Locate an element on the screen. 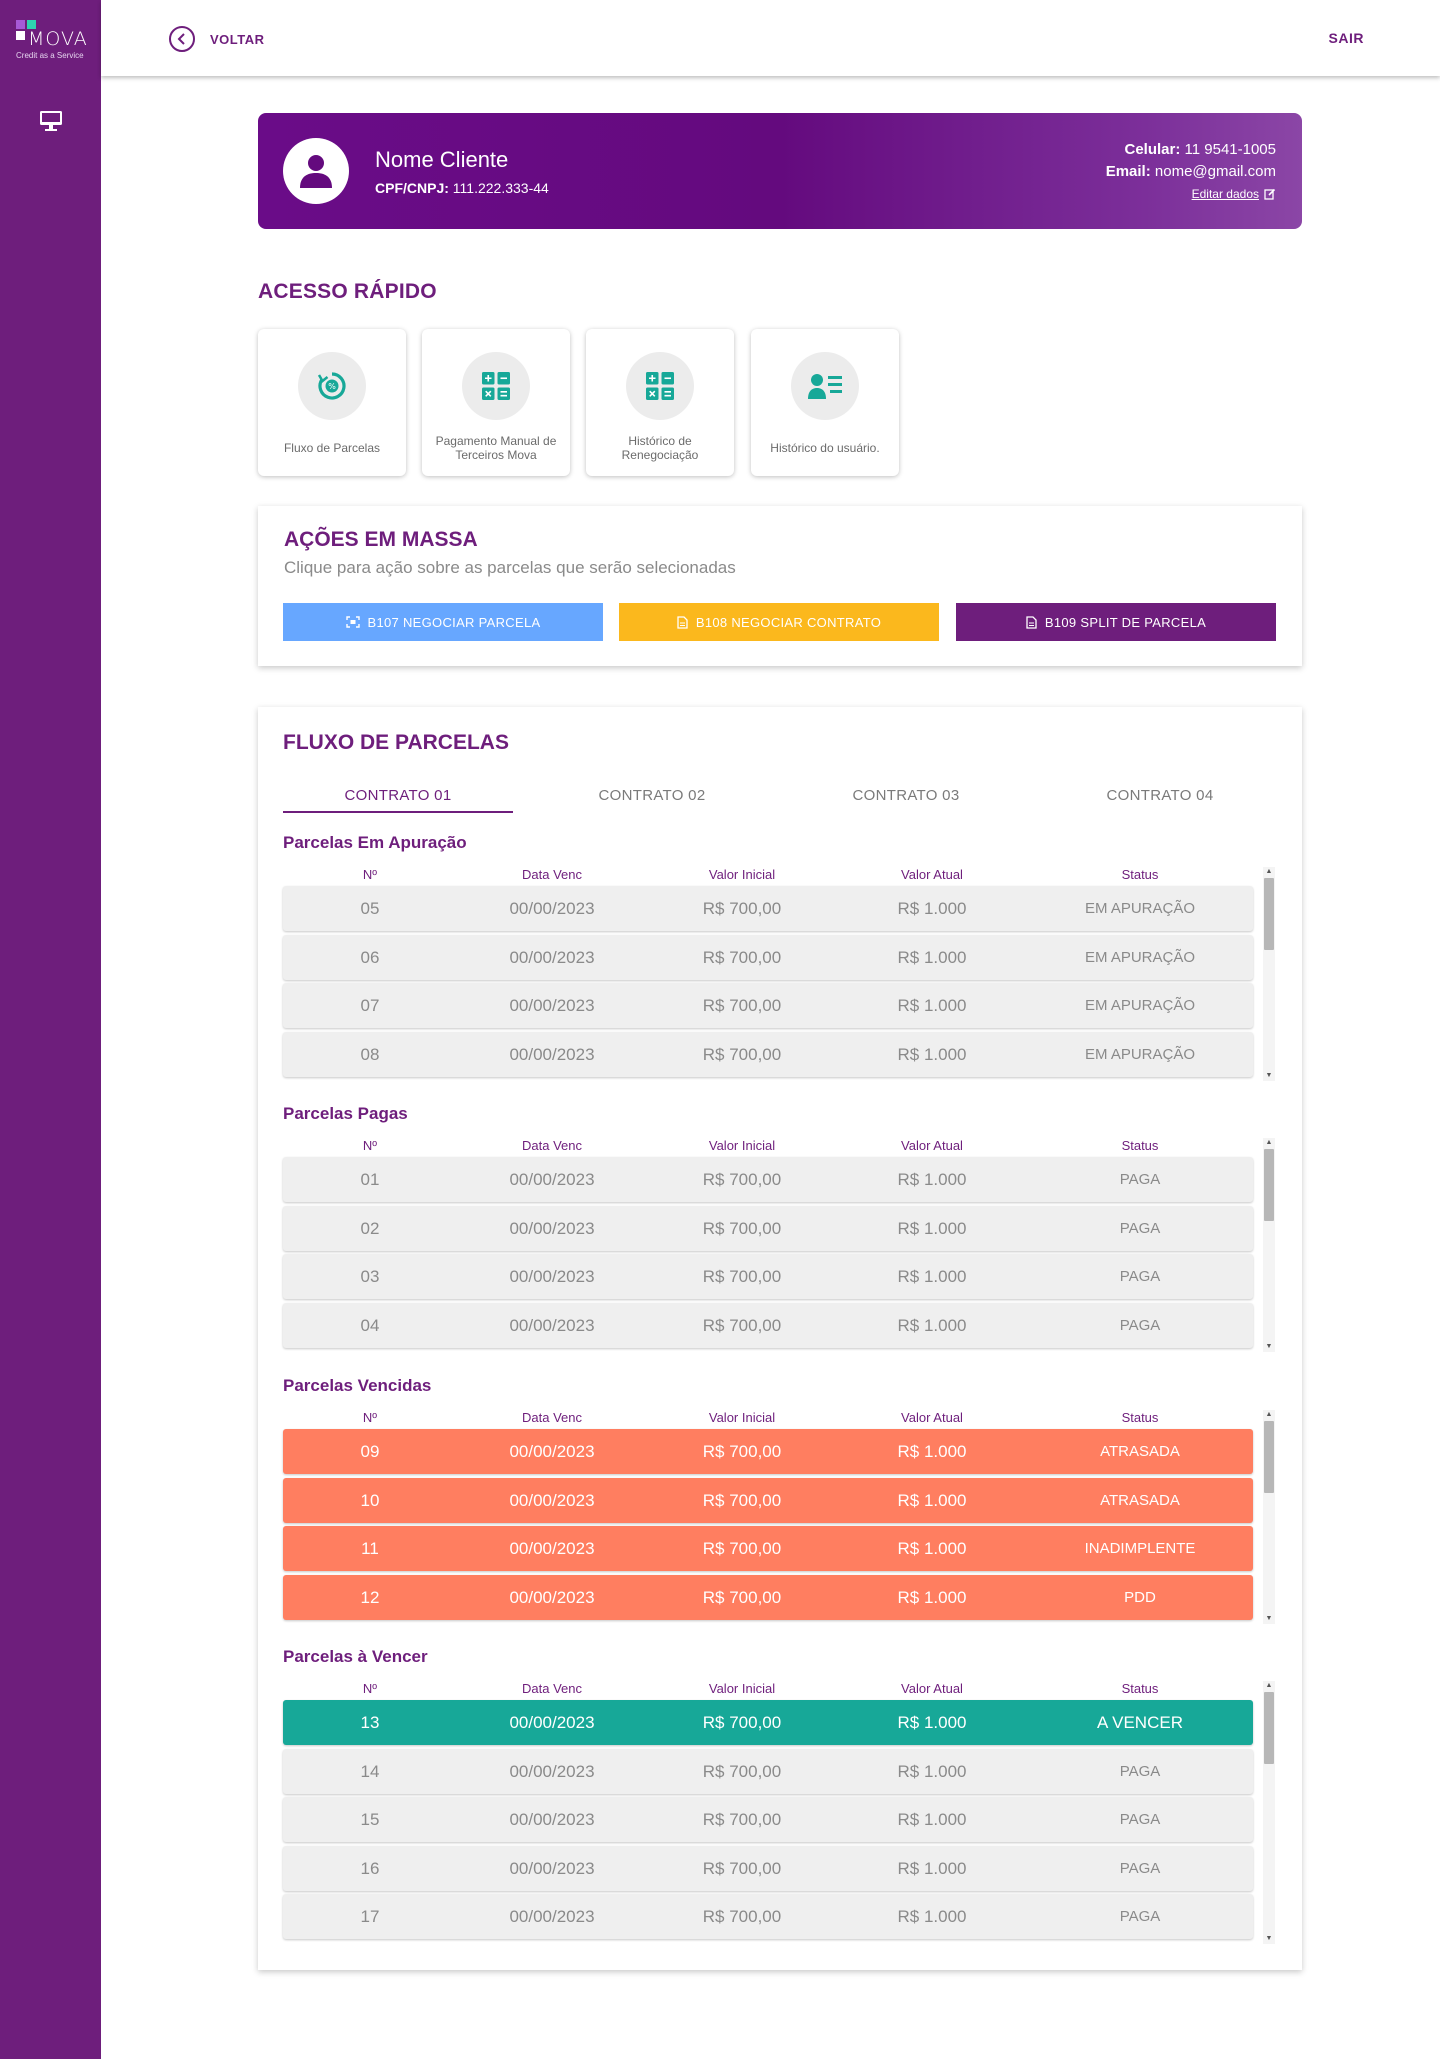  client-email: Email: nome@gmail.com is located at coordinates (1191, 172).